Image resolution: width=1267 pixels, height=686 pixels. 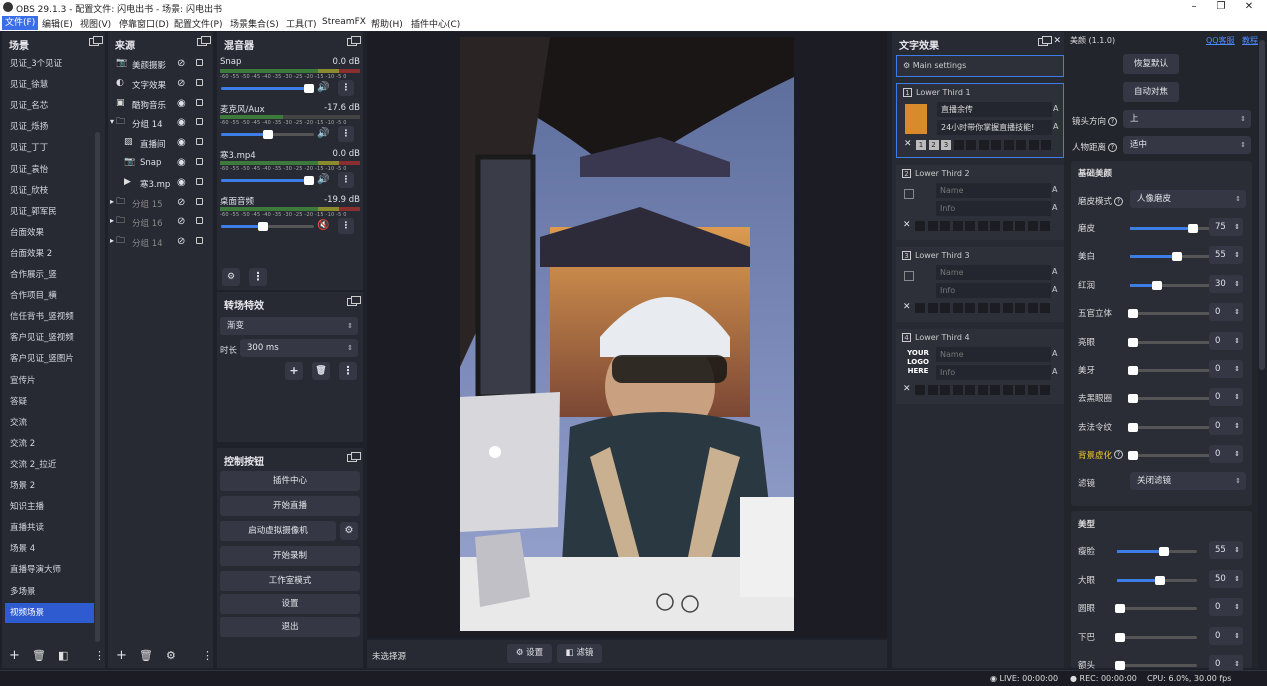 What do you see at coordinates (299, 348) in the screenshot?
I see `duration-spinbox: 300 ms ⇕` at bounding box center [299, 348].